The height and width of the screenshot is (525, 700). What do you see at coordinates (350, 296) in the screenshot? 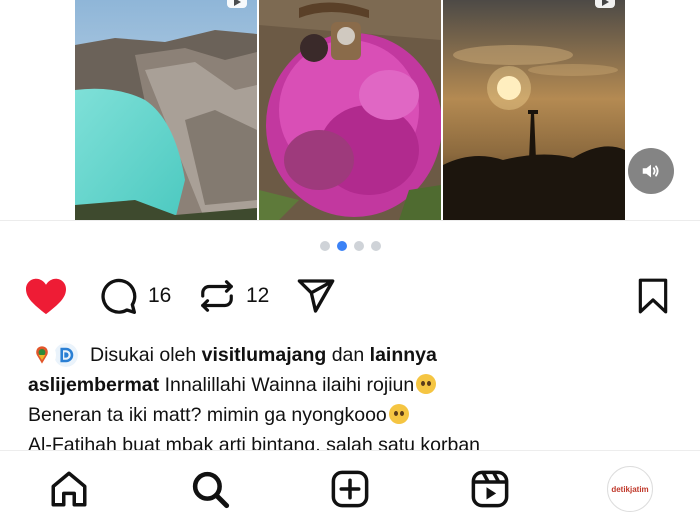
I see `post-actions: 16 12` at bounding box center [350, 296].